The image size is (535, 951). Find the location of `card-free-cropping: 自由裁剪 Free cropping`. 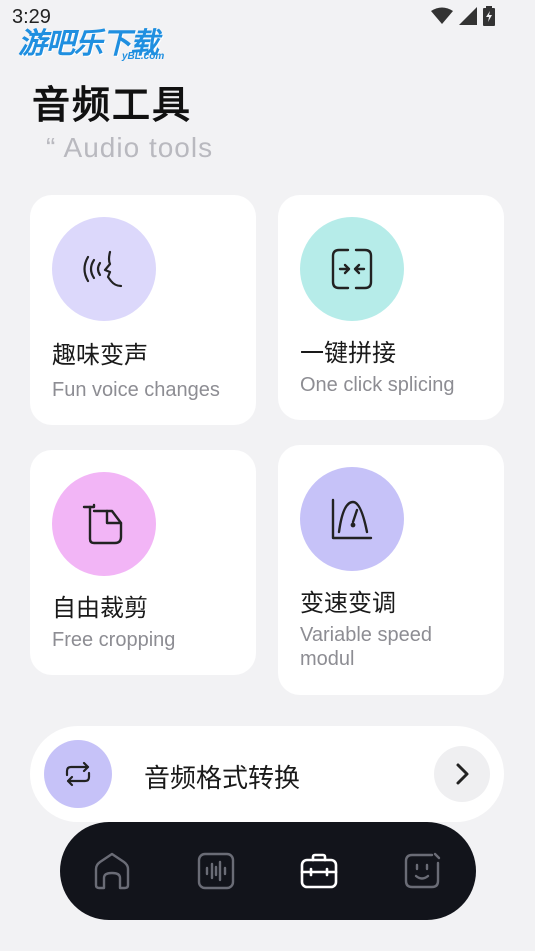

card-free-cropping: 自由裁剪 Free cropping is located at coordinates (143, 562).